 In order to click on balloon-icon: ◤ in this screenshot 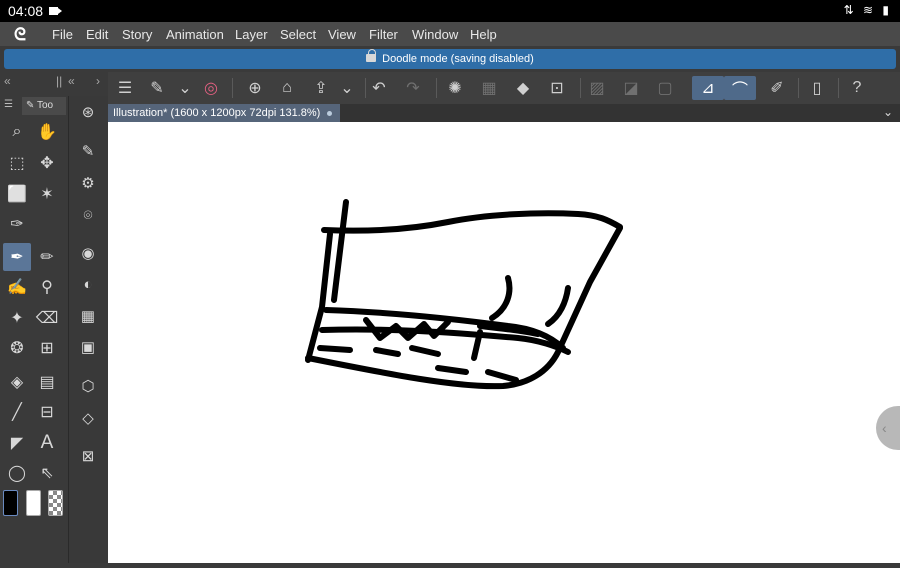, I will do `click(17, 443)`.